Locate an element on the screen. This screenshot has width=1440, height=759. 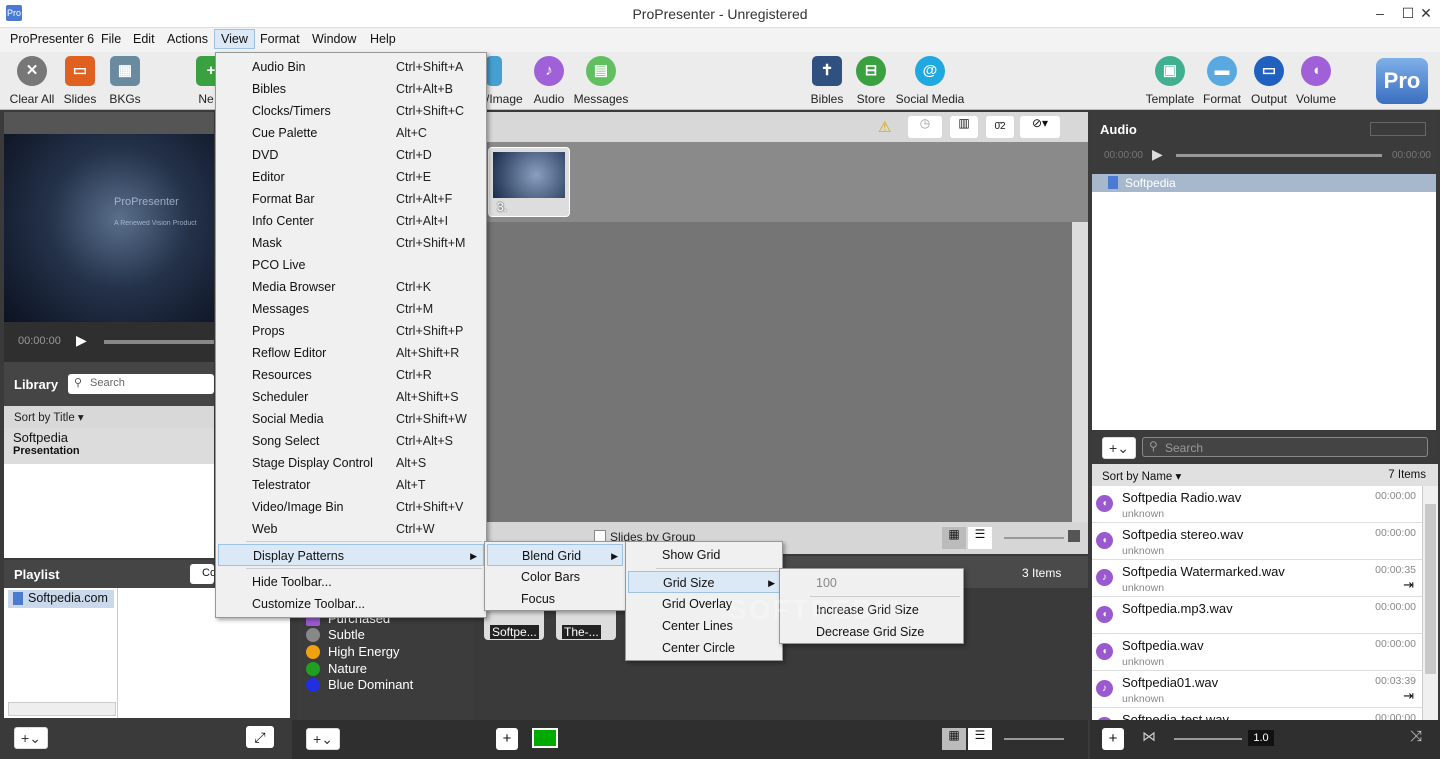
audio-track: ♪ Softpedia01.wav unknown 00:03:39 ⇥ is located at coordinates (1257, 689).